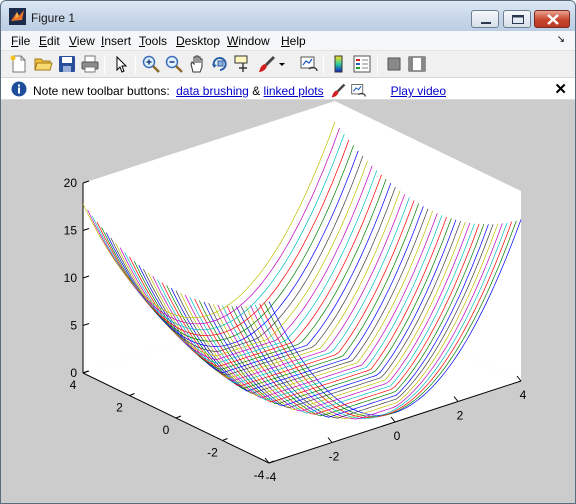  What do you see at coordinates (561, 39) in the screenshot?
I see `menubar-dock-icon: ↘` at bounding box center [561, 39].